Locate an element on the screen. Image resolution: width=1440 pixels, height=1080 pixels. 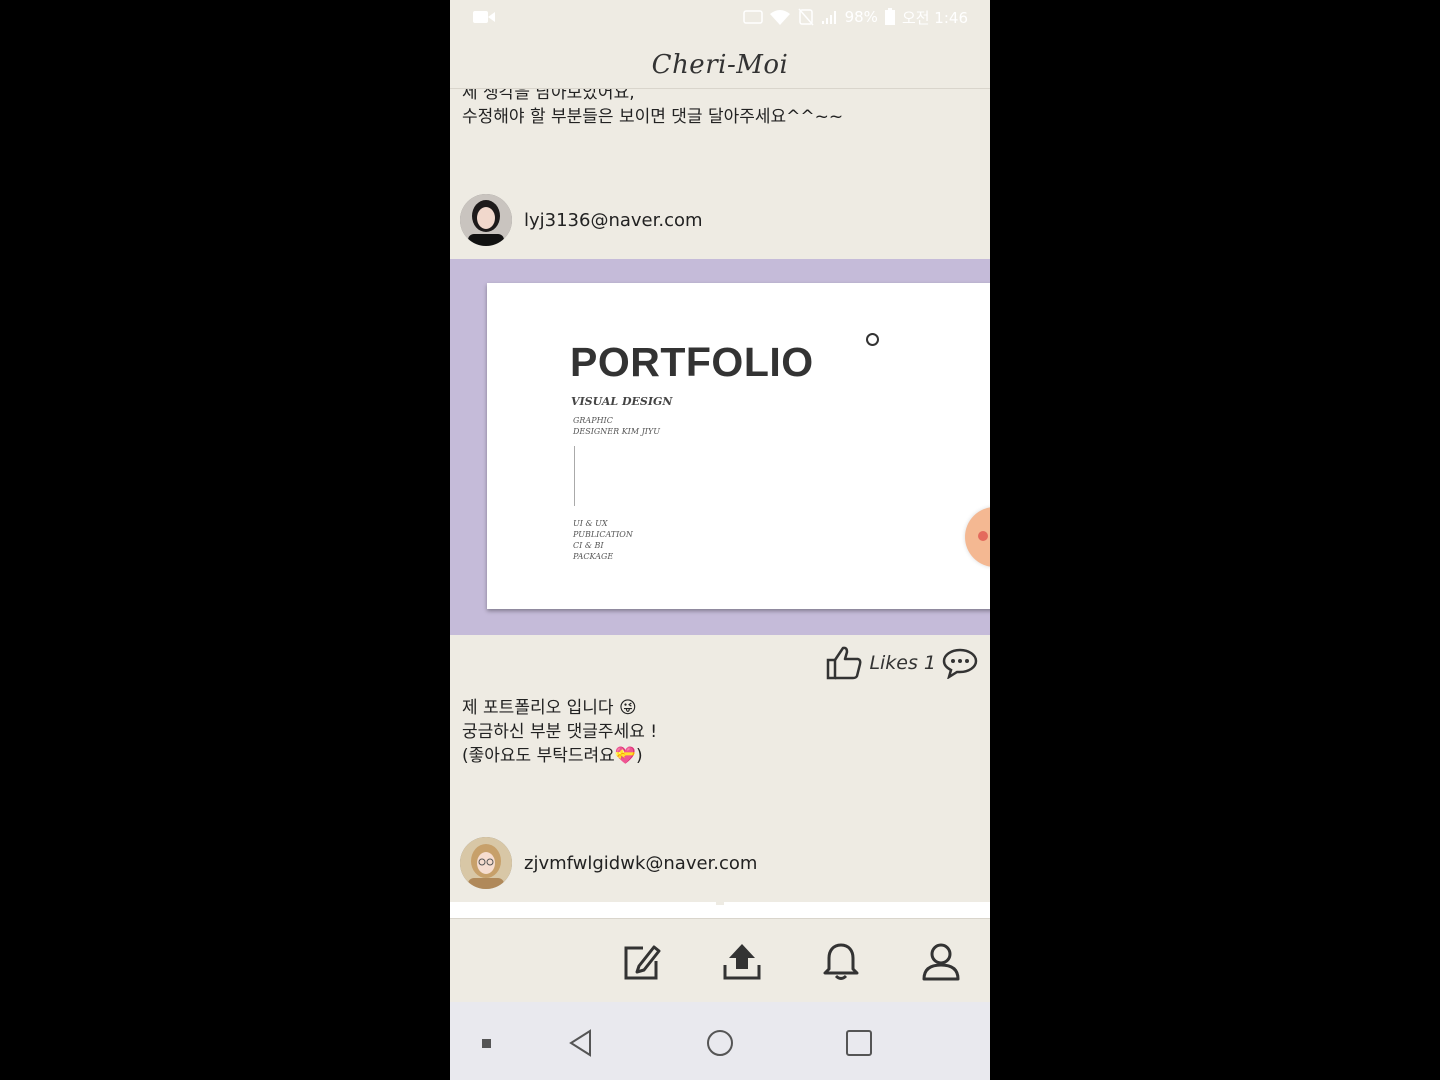
likes-label: Likes is located at coordinates (893, 663).